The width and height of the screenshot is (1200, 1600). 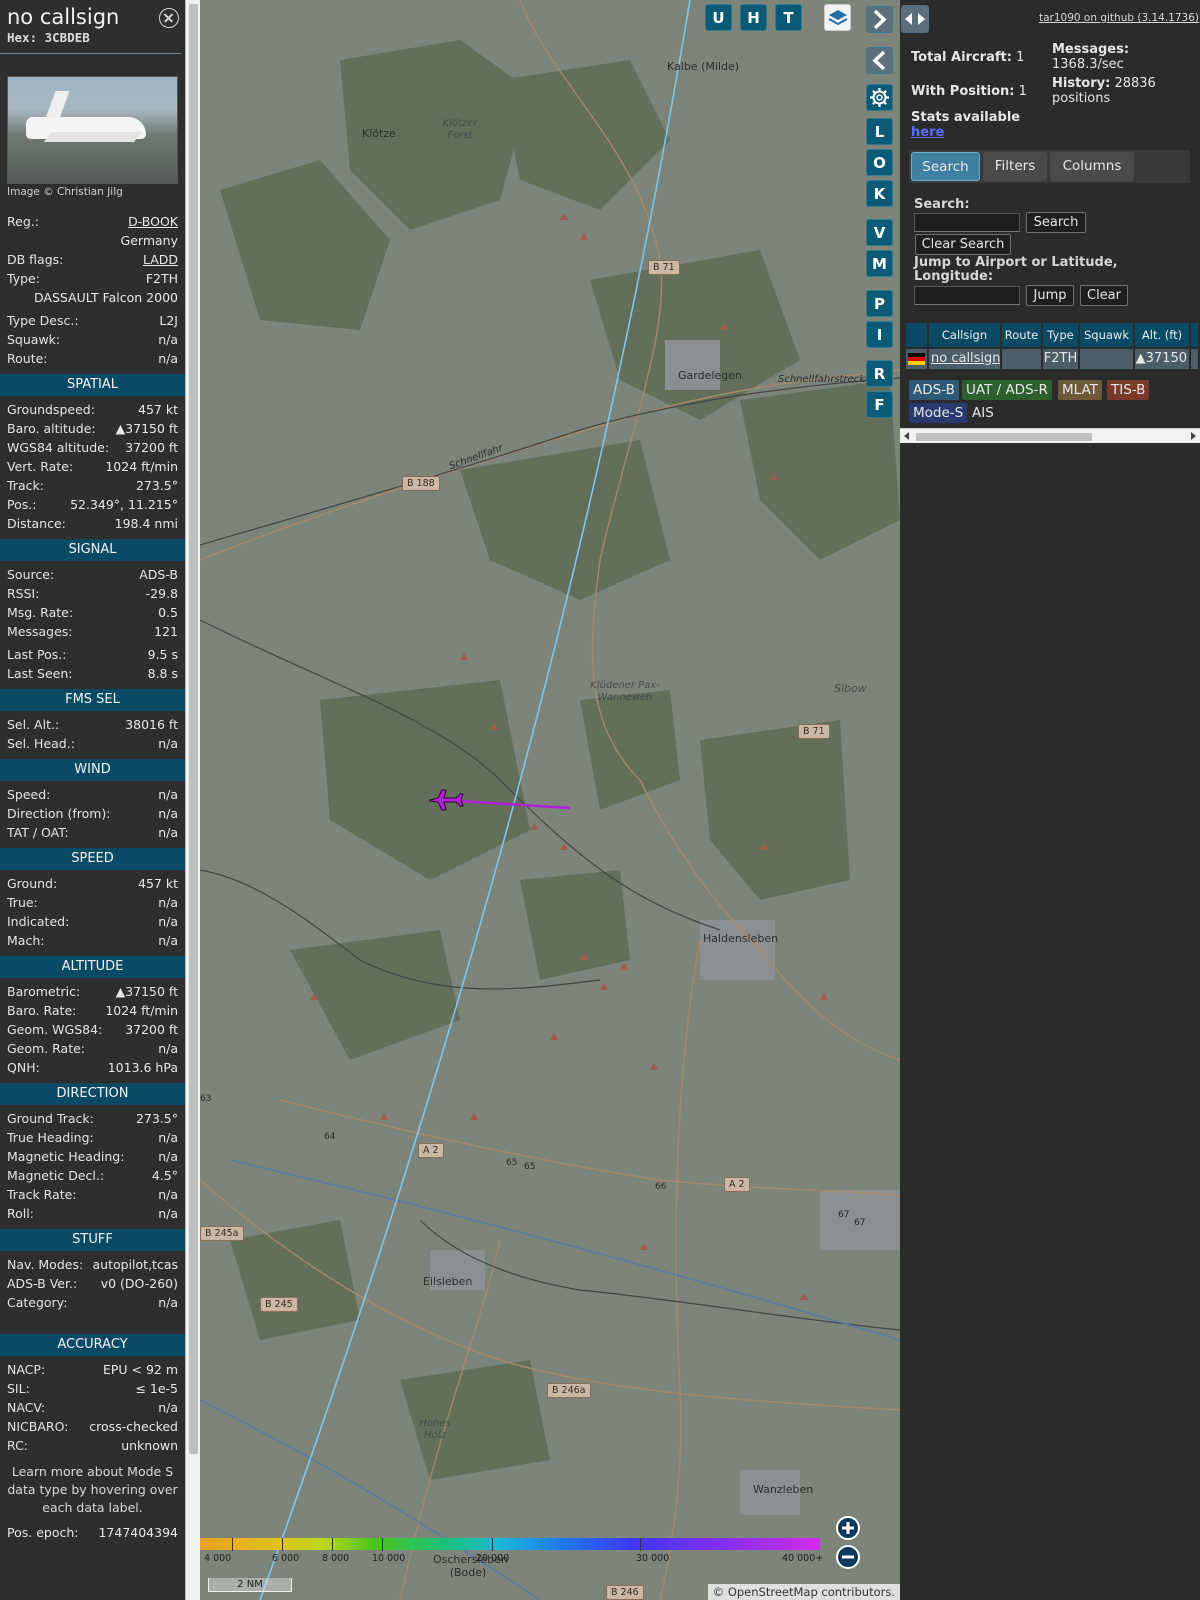 I want to click on jump-button: Jump, so click(x=1050, y=295).